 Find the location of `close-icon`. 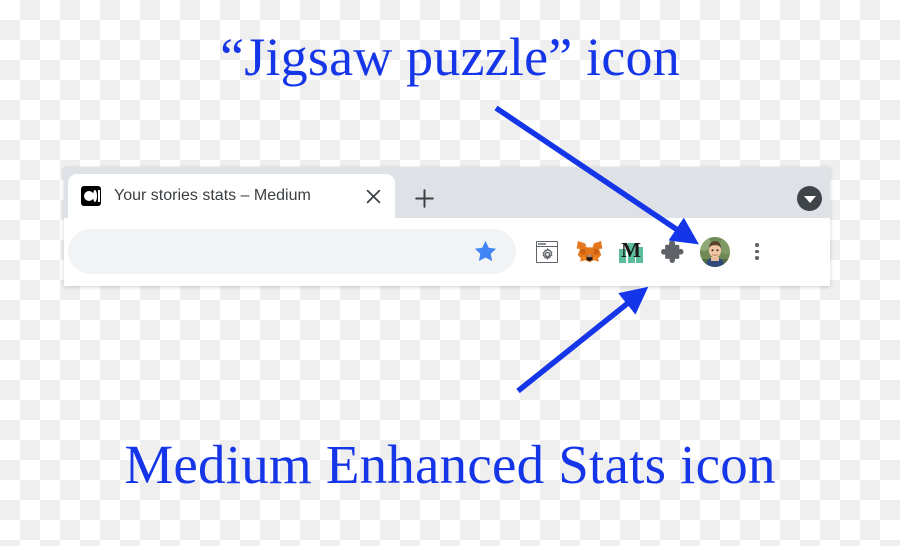

close-icon is located at coordinates (373, 196).